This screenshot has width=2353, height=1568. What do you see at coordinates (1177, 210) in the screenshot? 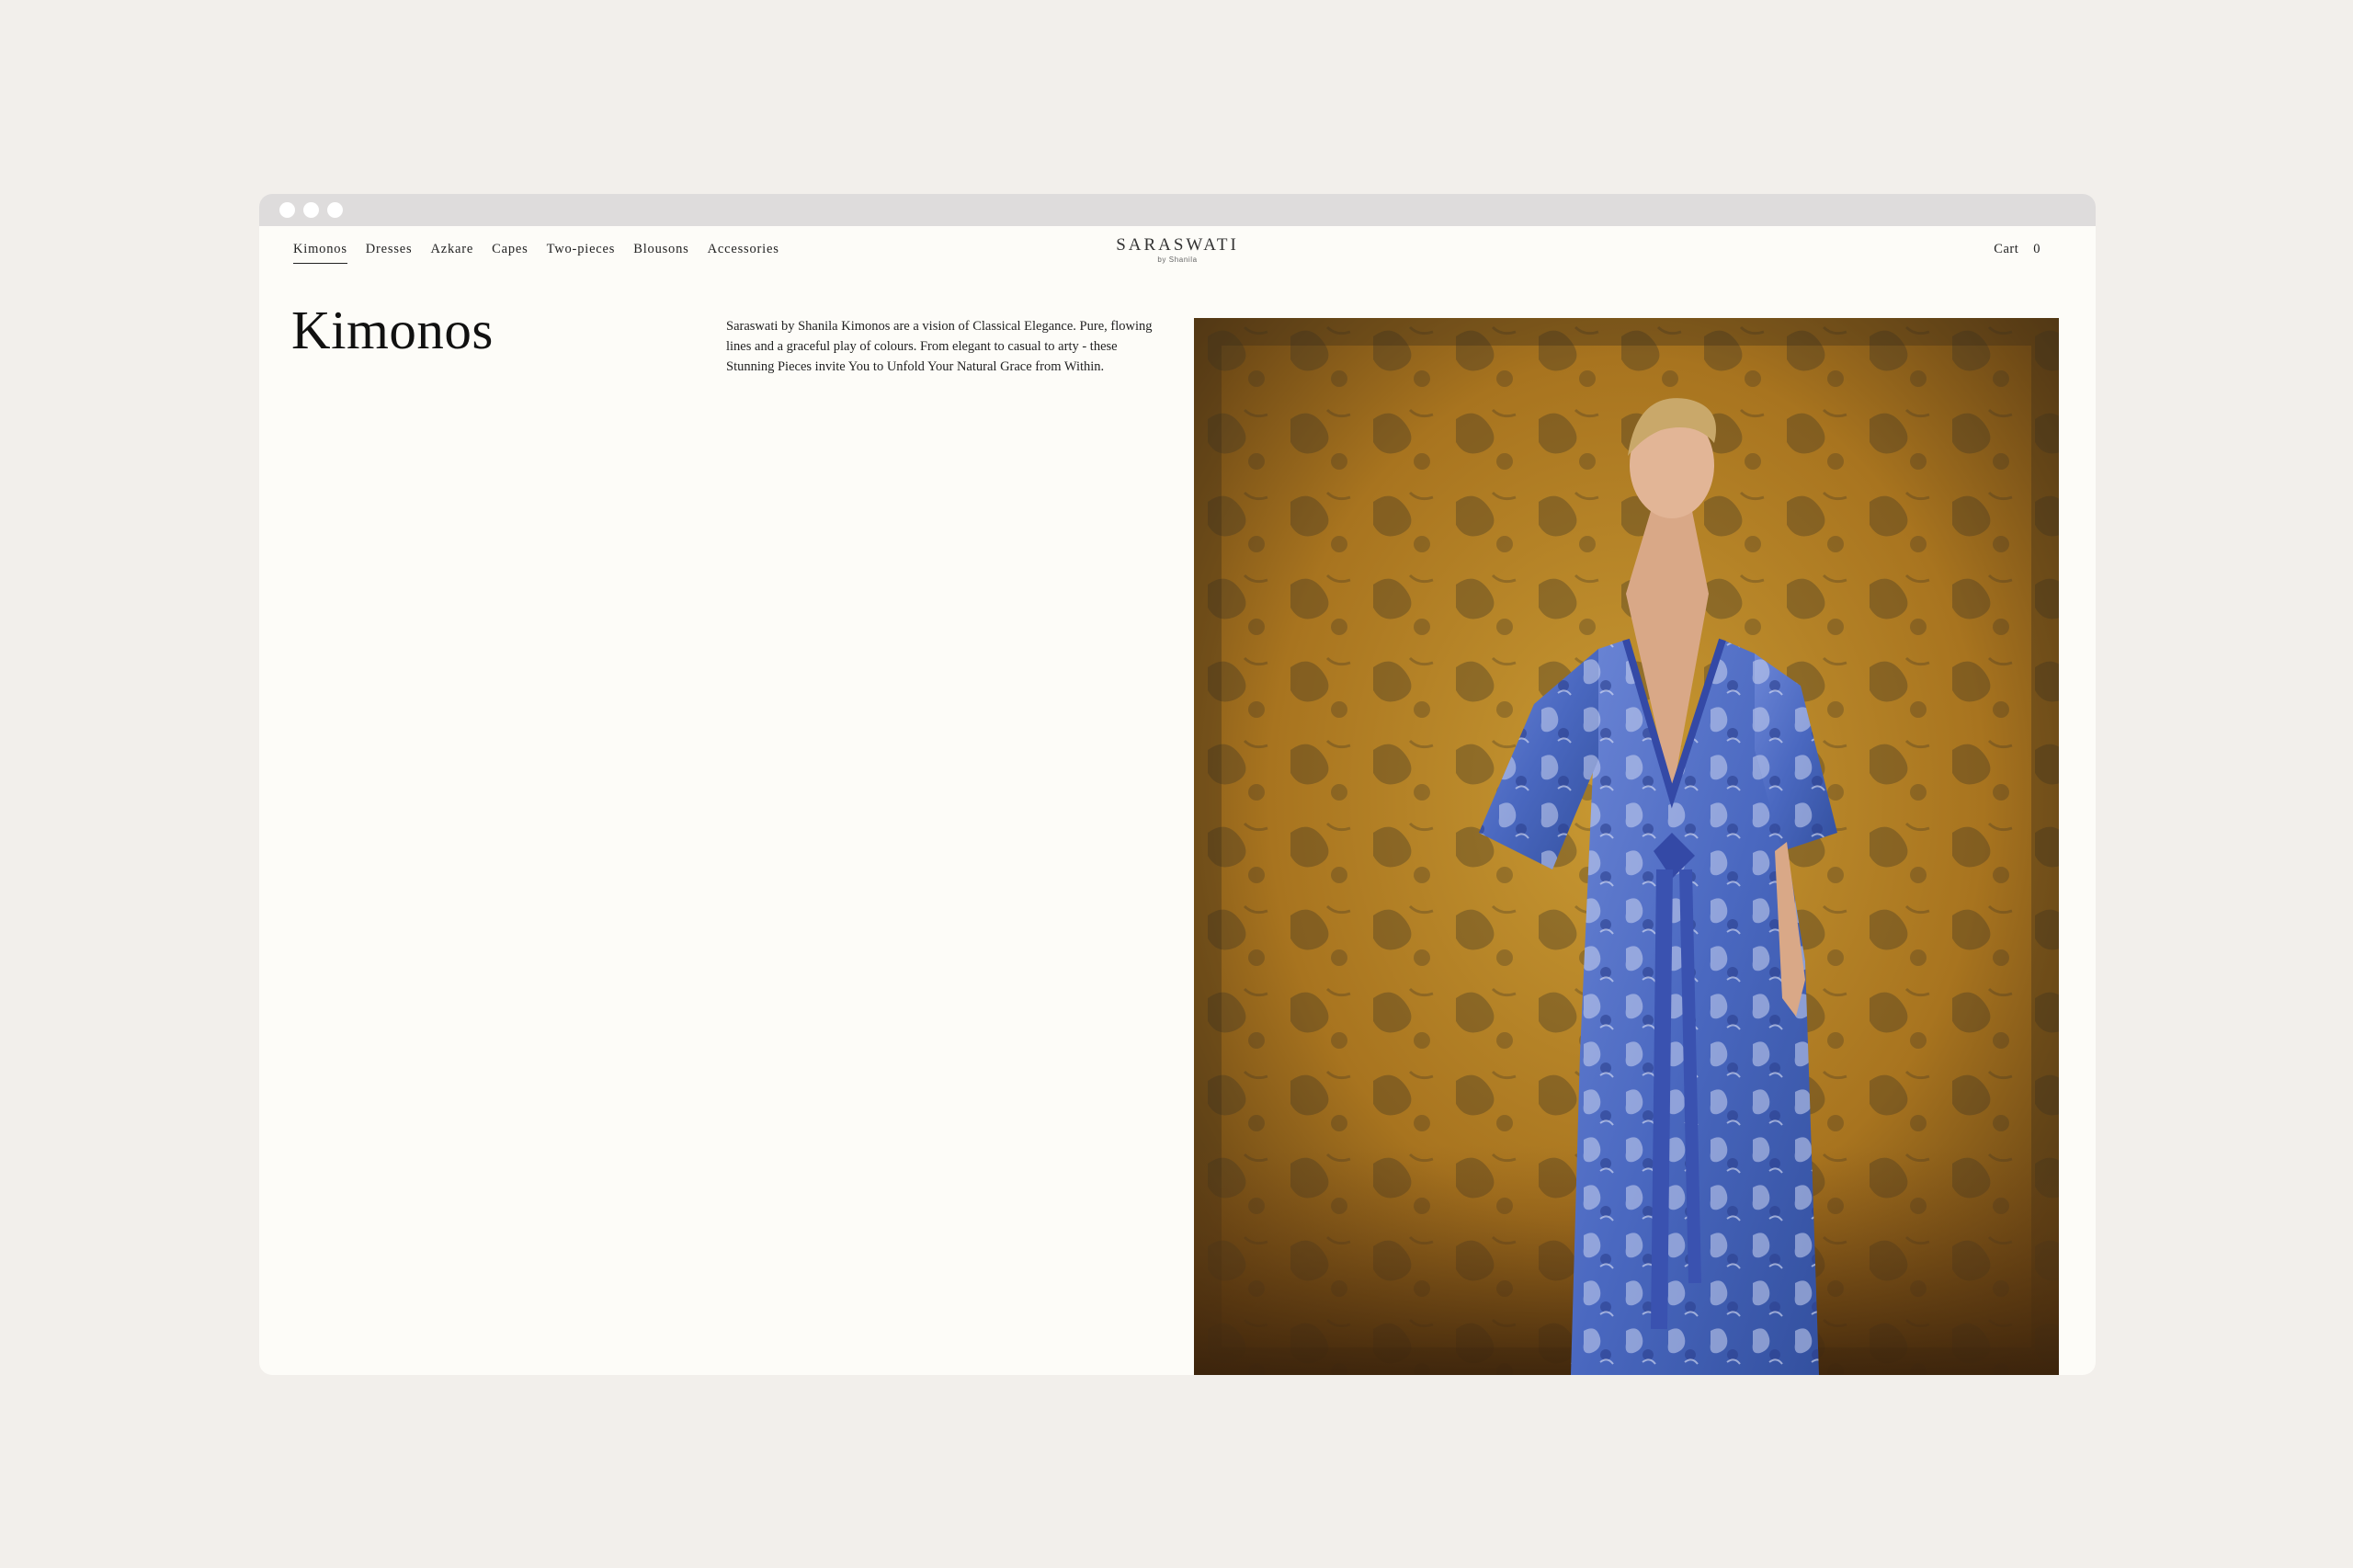
I see `browser-chrome-bar` at bounding box center [1177, 210].